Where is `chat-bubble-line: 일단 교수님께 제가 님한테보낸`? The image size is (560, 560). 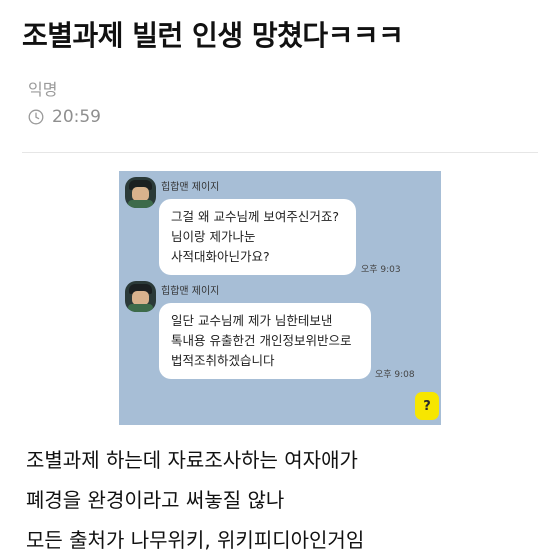 chat-bubble-line: 일단 교수님께 제가 님한테보낸 is located at coordinates (252, 320).